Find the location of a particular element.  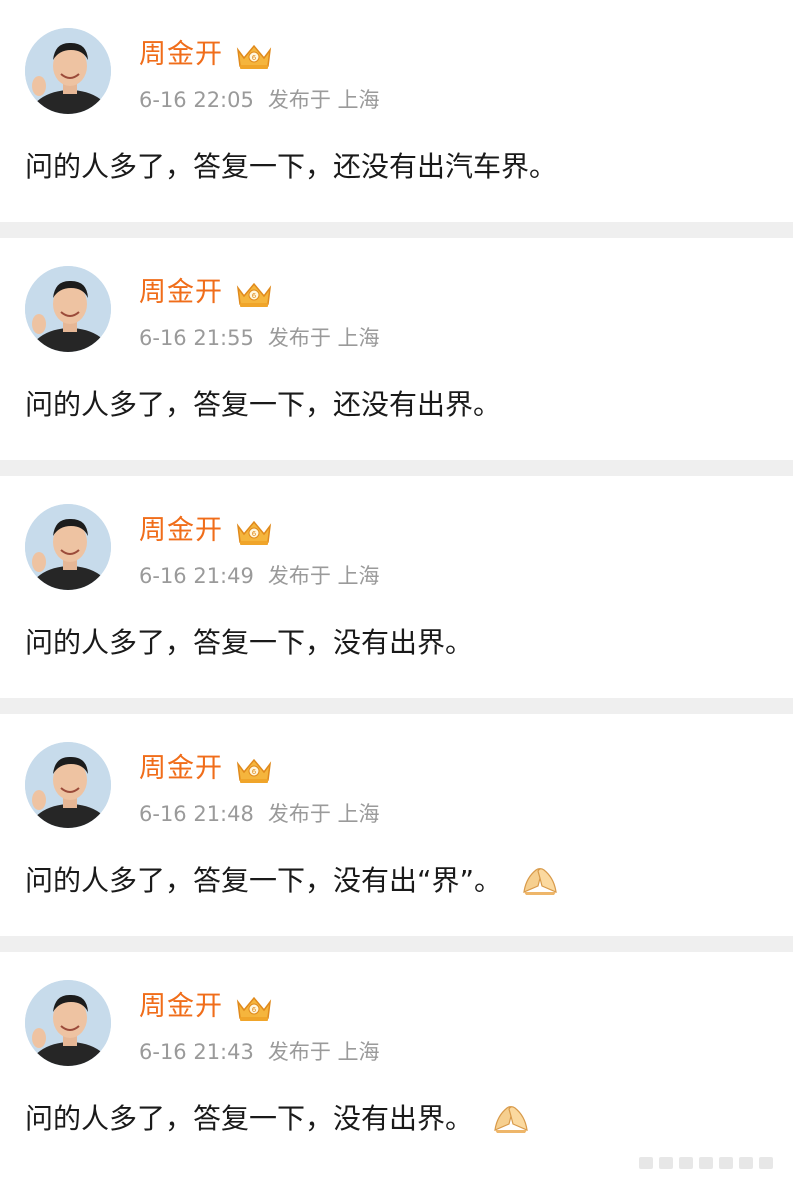

post-time: 6-16 21:49 is located at coordinates (196, 576).